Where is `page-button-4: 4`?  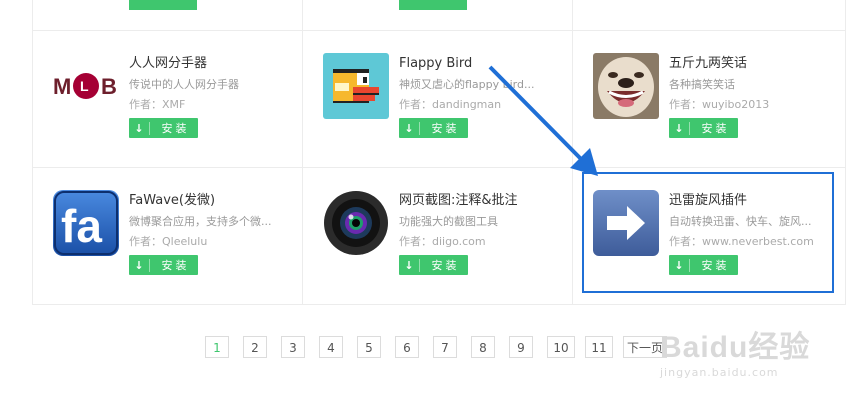 page-button-4: 4 is located at coordinates (331, 347).